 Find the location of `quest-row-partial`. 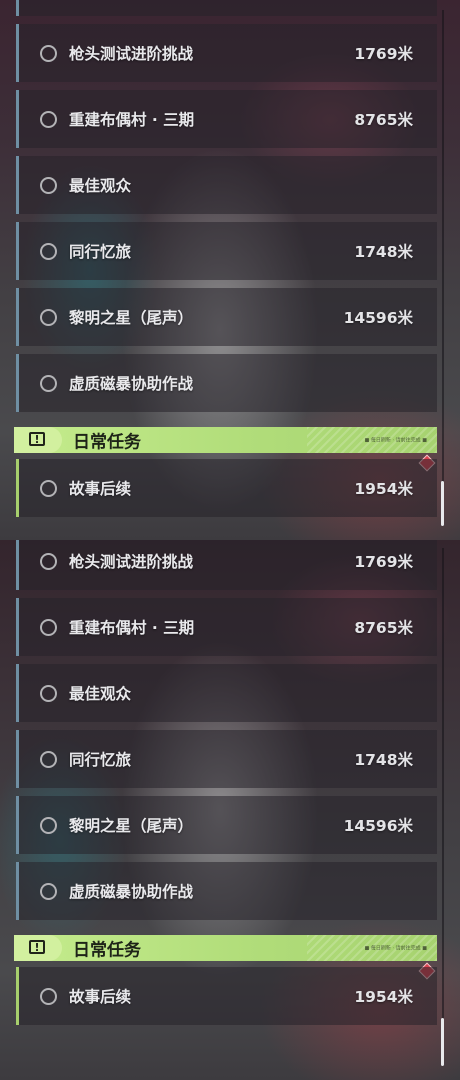

quest-row-partial is located at coordinates (226, 8).